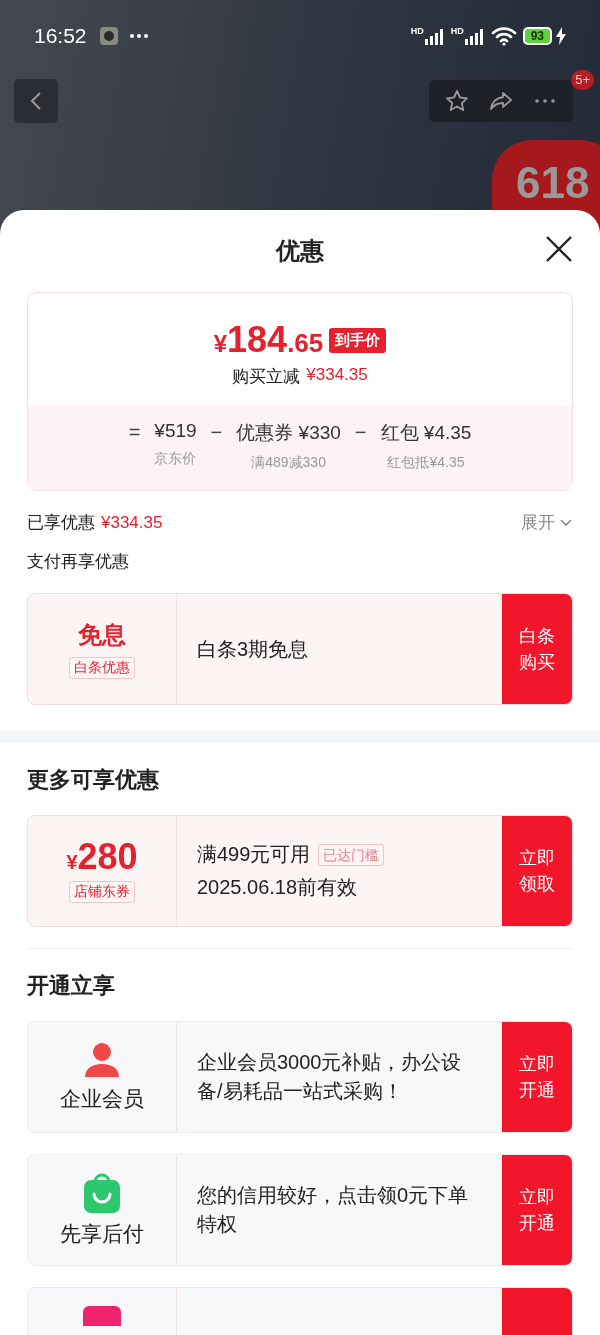 Image resolution: width=600 pixels, height=1335 pixels. I want to click on price-tag: 到手价, so click(358, 340).